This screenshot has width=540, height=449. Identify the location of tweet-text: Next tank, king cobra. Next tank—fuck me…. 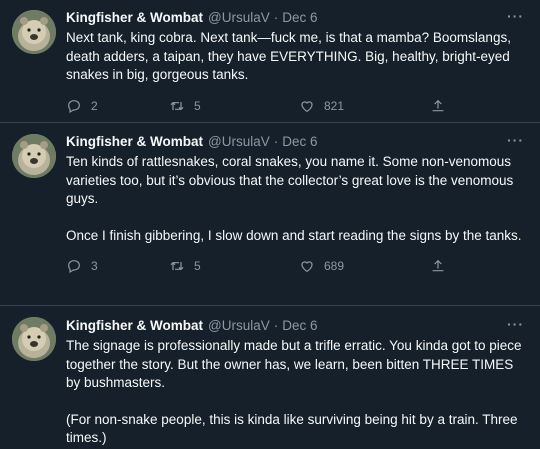
(297, 57).